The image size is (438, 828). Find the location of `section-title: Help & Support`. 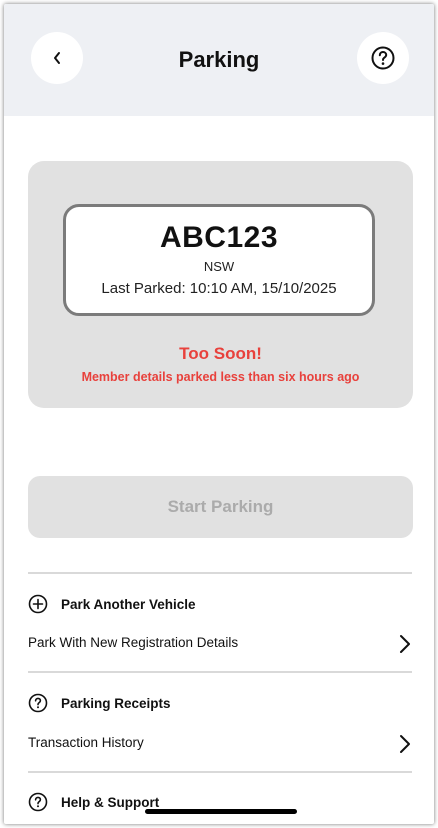

section-title: Help & Support is located at coordinates (110, 802).